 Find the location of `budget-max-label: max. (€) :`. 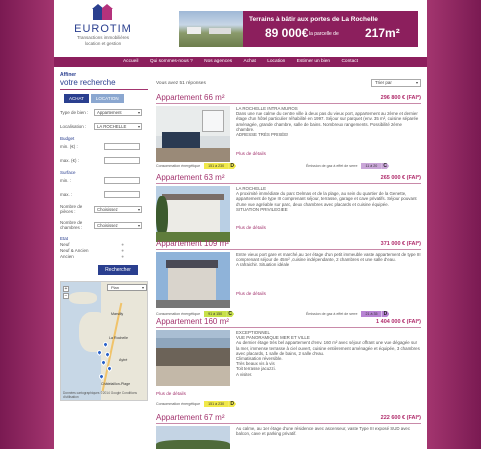

budget-max-label: max. (€) : is located at coordinates (70, 160).